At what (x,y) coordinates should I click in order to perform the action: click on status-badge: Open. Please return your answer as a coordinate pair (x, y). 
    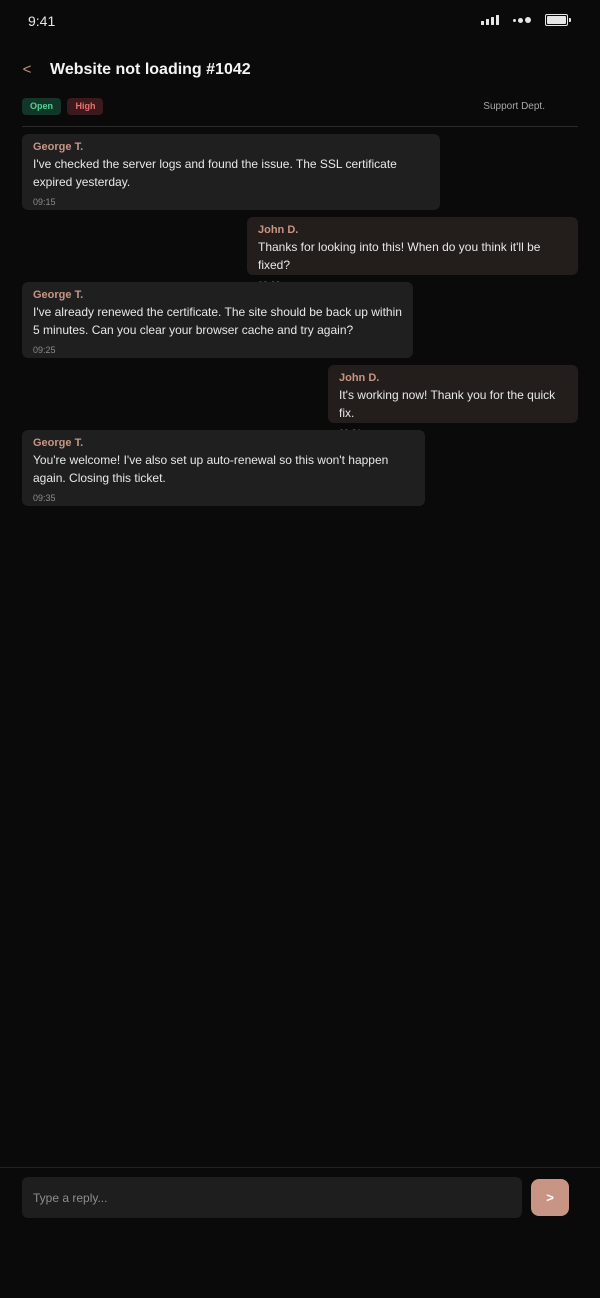
    Looking at the image, I should click on (42, 106).